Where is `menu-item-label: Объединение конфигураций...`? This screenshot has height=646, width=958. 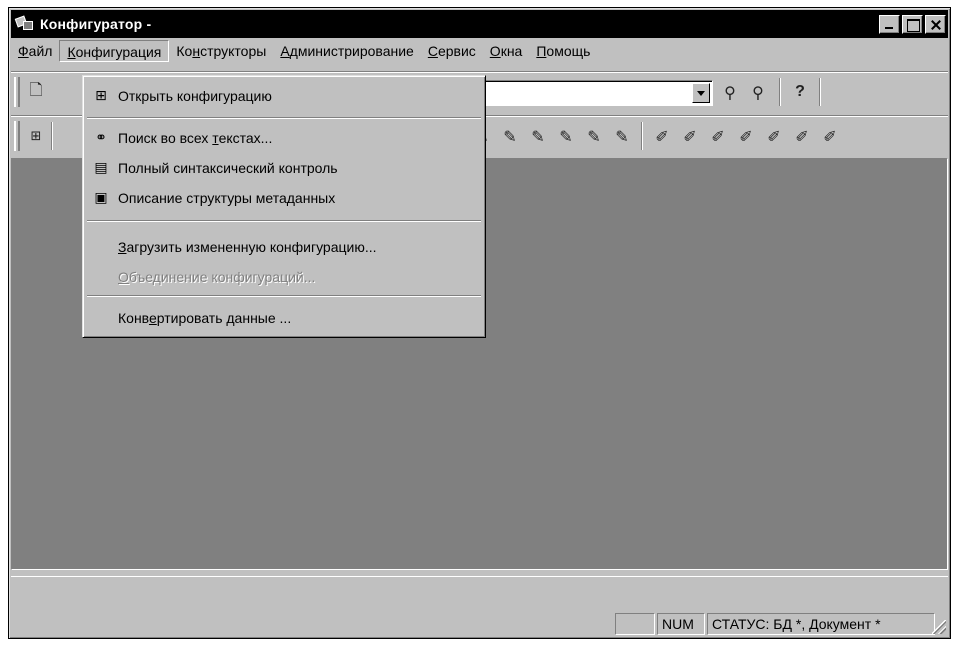
menu-item-label: Объединение конфигураций... is located at coordinates (216, 277).